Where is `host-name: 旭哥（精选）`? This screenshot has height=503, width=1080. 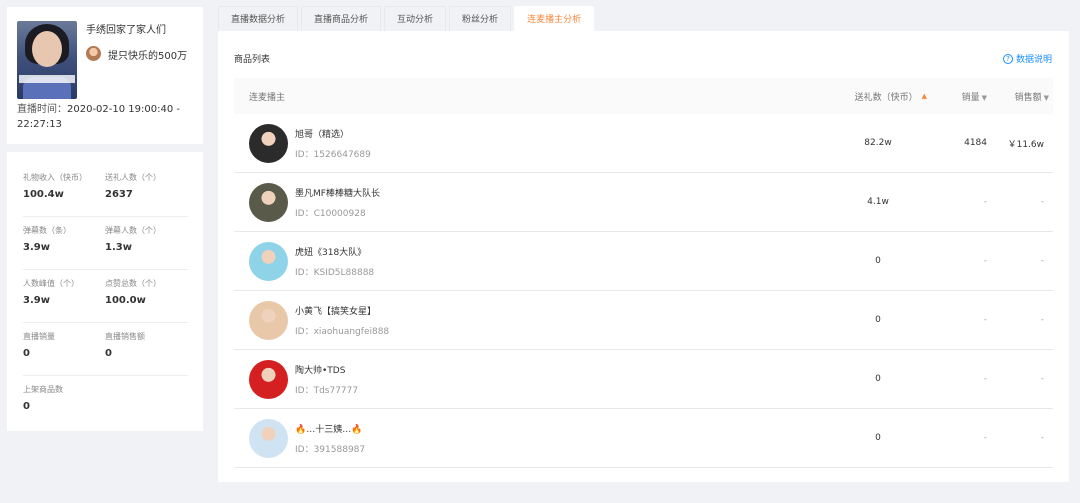 host-name: 旭哥（精选） is located at coordinates (333, 133).